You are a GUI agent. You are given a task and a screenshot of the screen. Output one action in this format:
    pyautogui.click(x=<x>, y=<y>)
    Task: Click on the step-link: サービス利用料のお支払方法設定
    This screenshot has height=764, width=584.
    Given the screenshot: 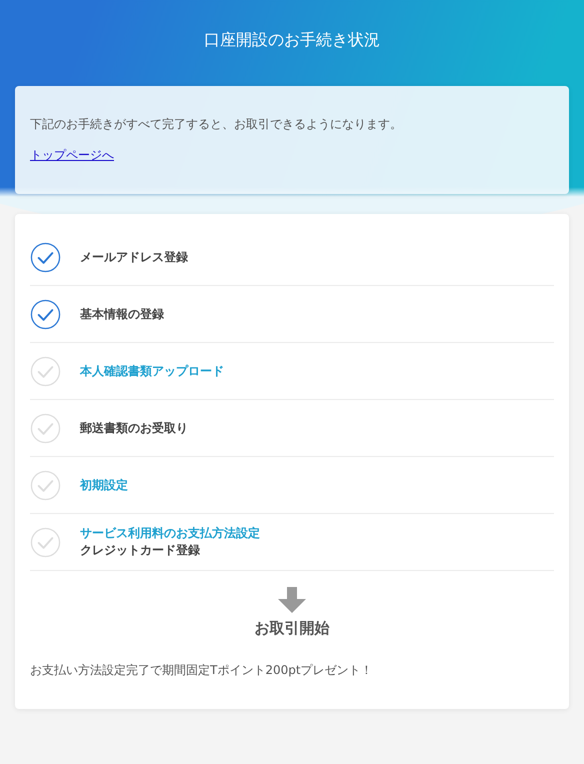 What is the action you would take?
    pyautogui.click(x=170, y=533)
    